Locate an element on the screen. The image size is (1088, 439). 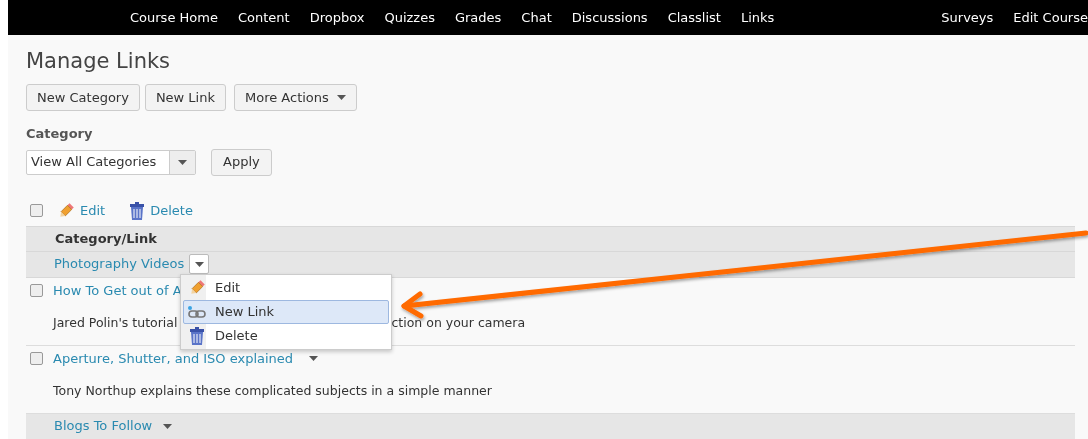
nav-link: Quizzes is located at coordinates (409, 17).